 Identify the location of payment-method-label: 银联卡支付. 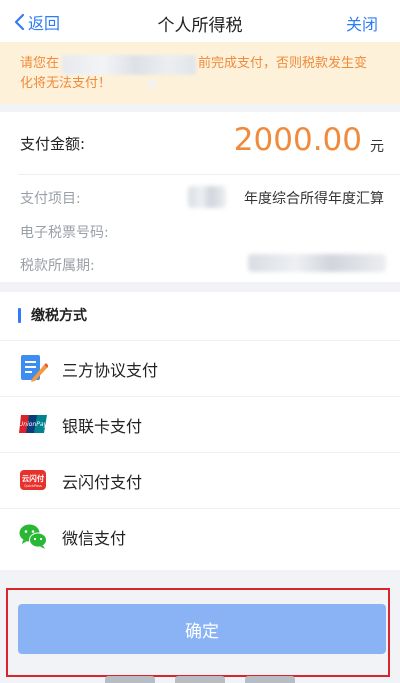
(102, 426).